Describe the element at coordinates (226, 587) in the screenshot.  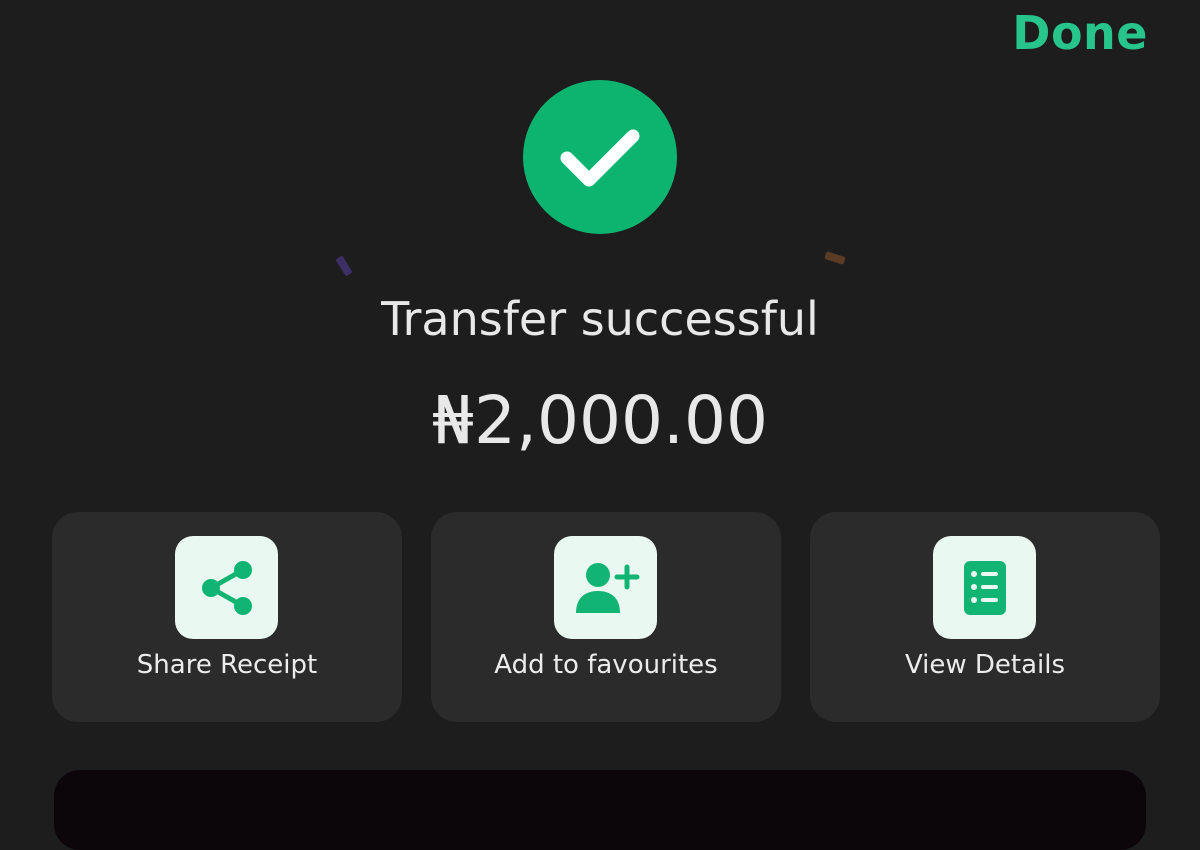
I see `share-icon` at that location.